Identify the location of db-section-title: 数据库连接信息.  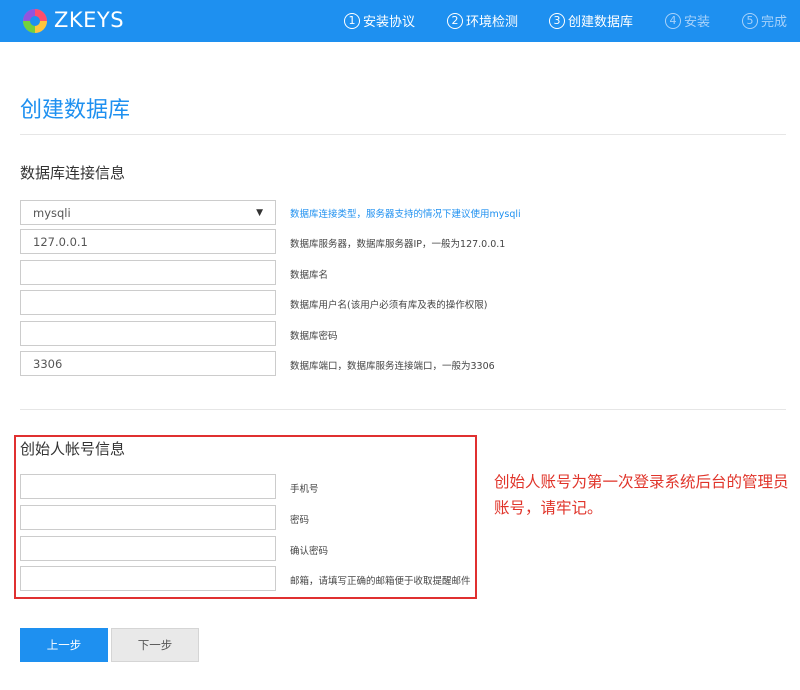
(73, 173).